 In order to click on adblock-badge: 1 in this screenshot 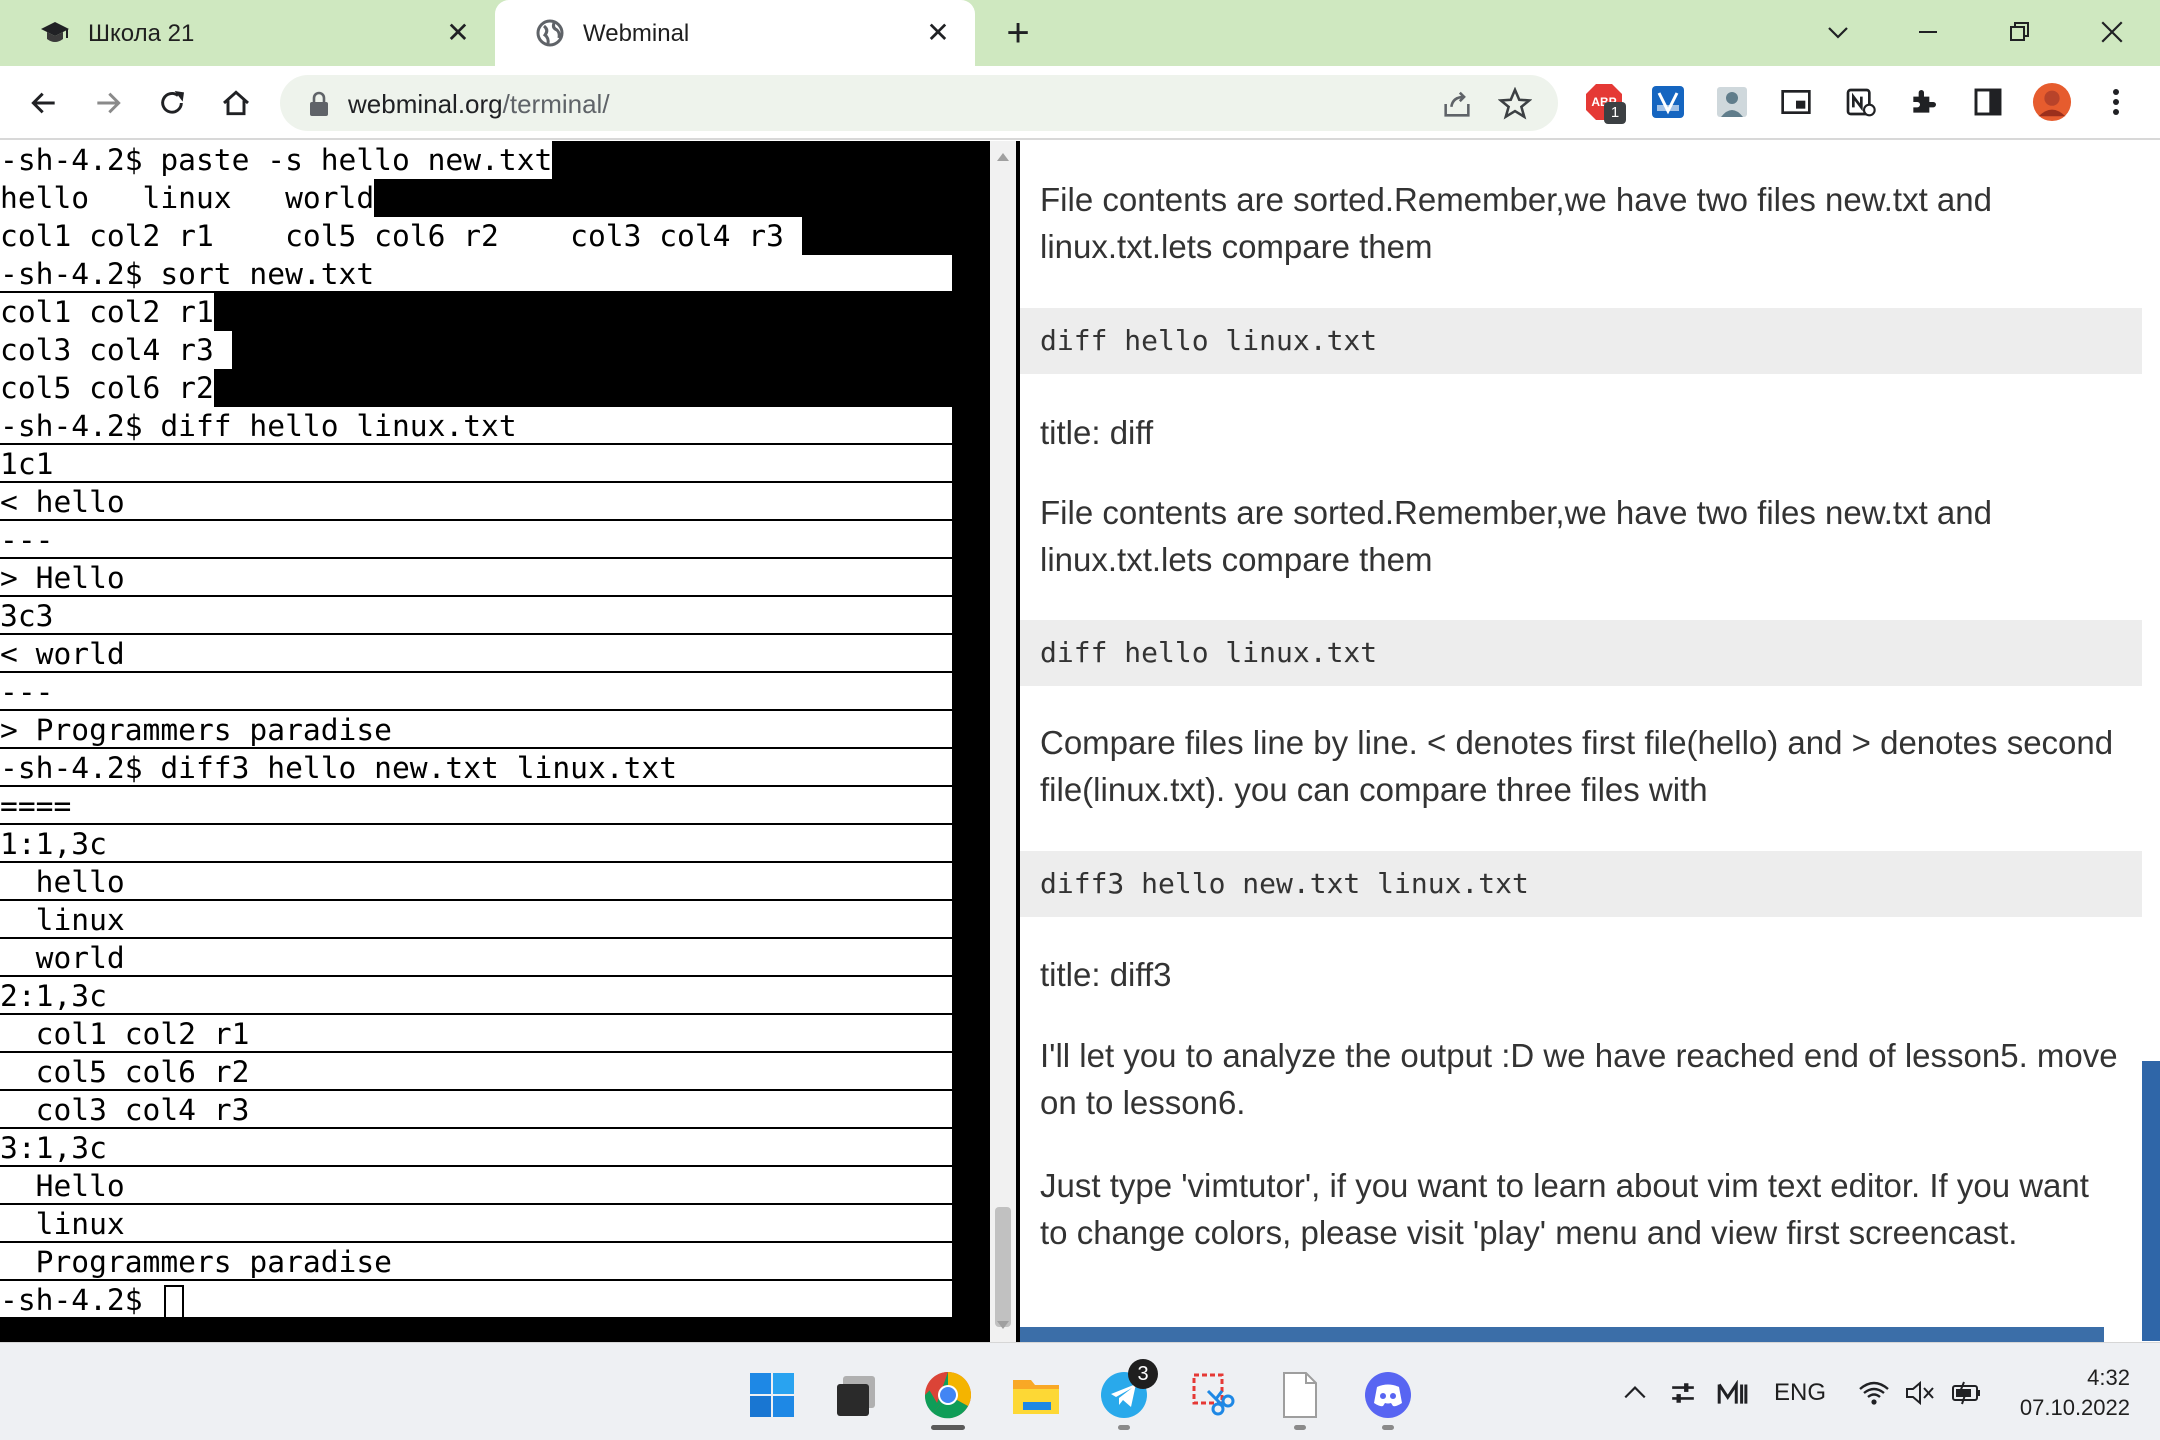, I will do `click(1615, 113)`.